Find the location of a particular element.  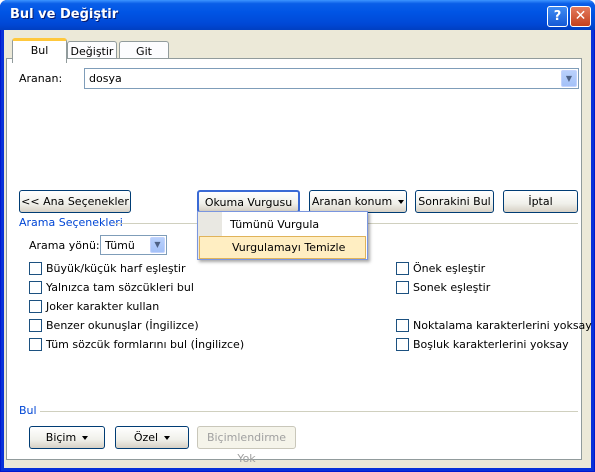

special-label: Özel is located at coordinates (146, 437).